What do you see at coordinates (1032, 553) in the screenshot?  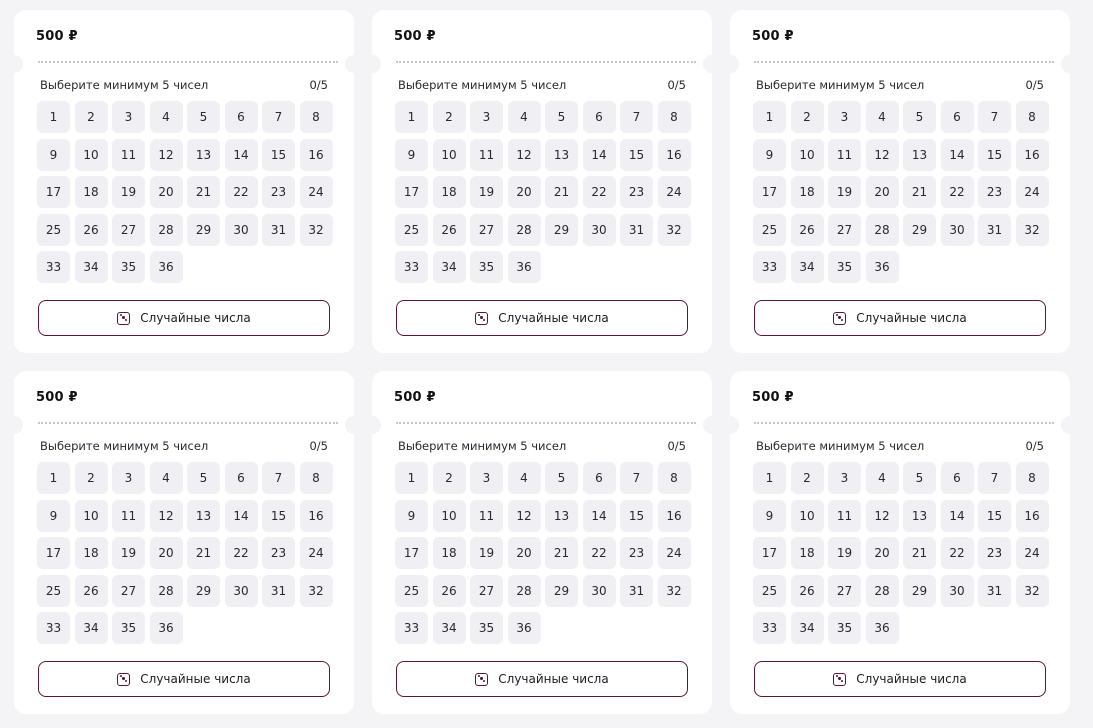 I see `number-cell: 24` at bounding box center [1032, 553].